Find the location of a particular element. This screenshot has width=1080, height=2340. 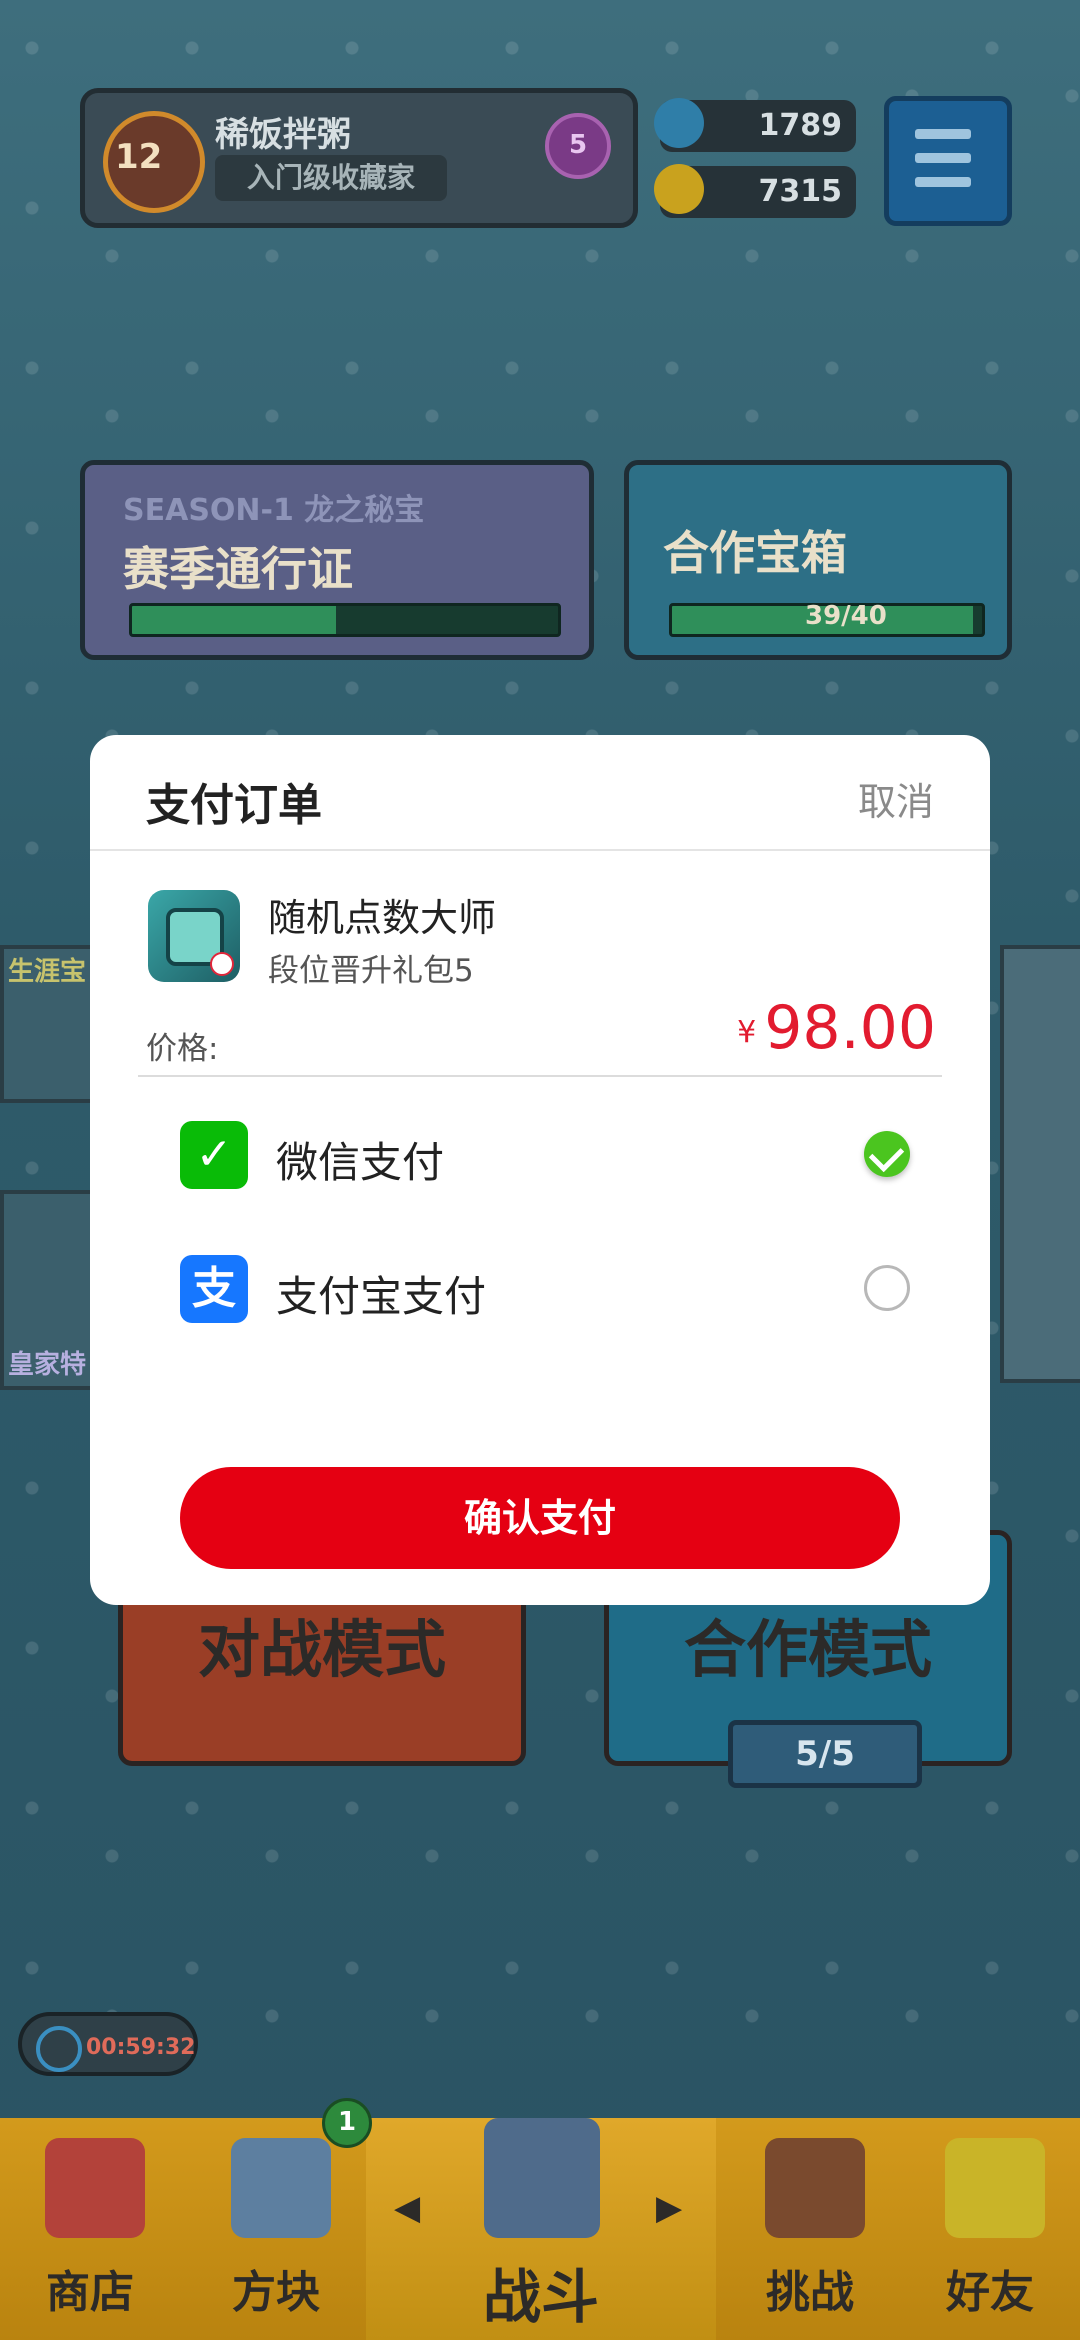

player-name: 稀饭拌粥 is located at coordinates (283, 135).